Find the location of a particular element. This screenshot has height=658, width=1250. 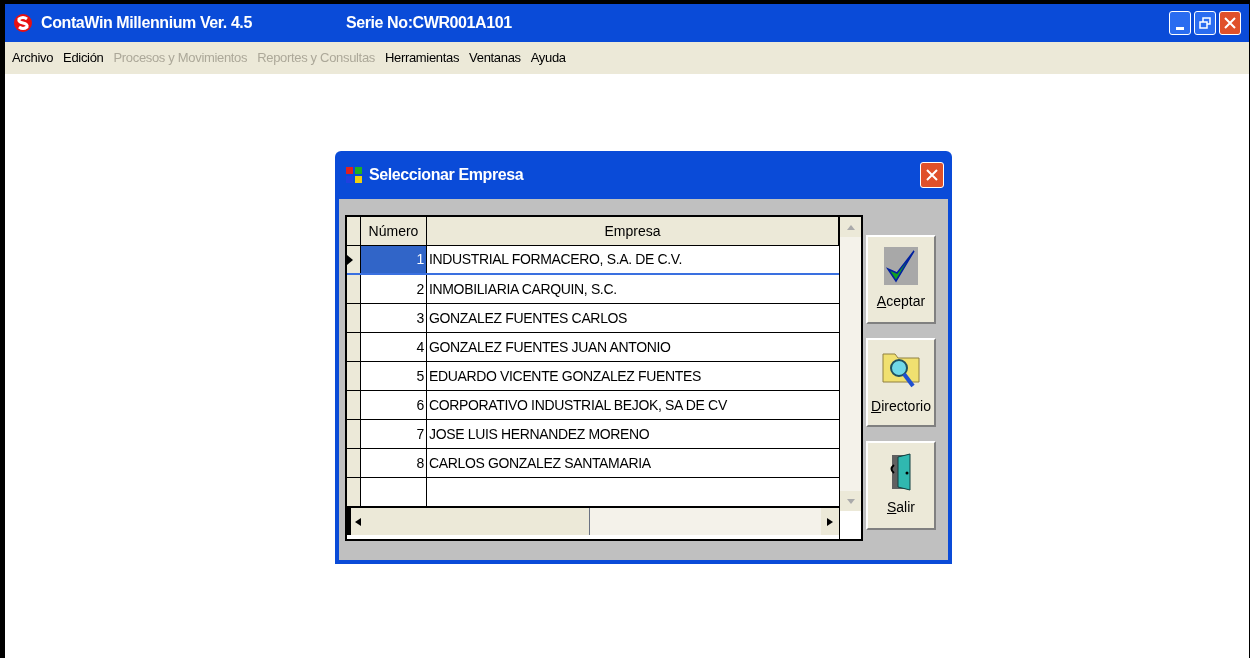

table-cell: EDUARDO VICENTE GONZALEZ FUENTES is located at coordinates (633, 376).